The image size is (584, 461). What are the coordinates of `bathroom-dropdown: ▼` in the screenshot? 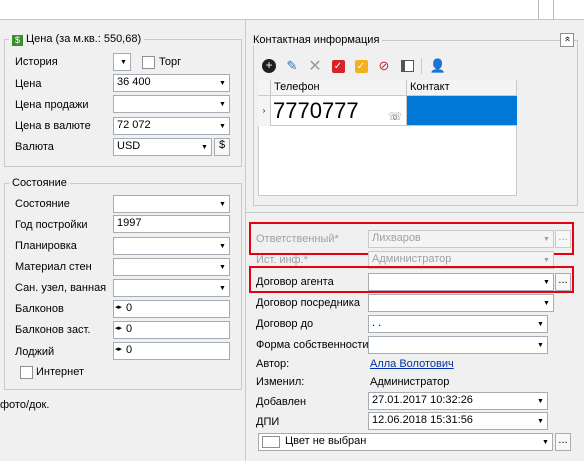 It's located at (171, 288).